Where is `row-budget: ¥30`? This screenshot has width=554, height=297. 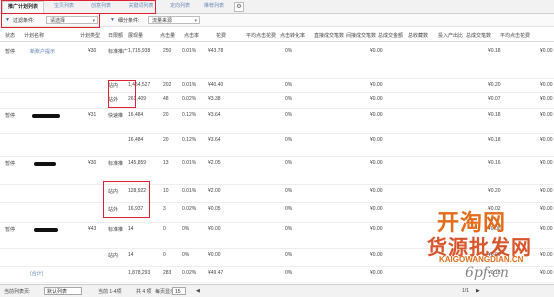
row-budget: ¥30 is located at coordinates (92, 163).